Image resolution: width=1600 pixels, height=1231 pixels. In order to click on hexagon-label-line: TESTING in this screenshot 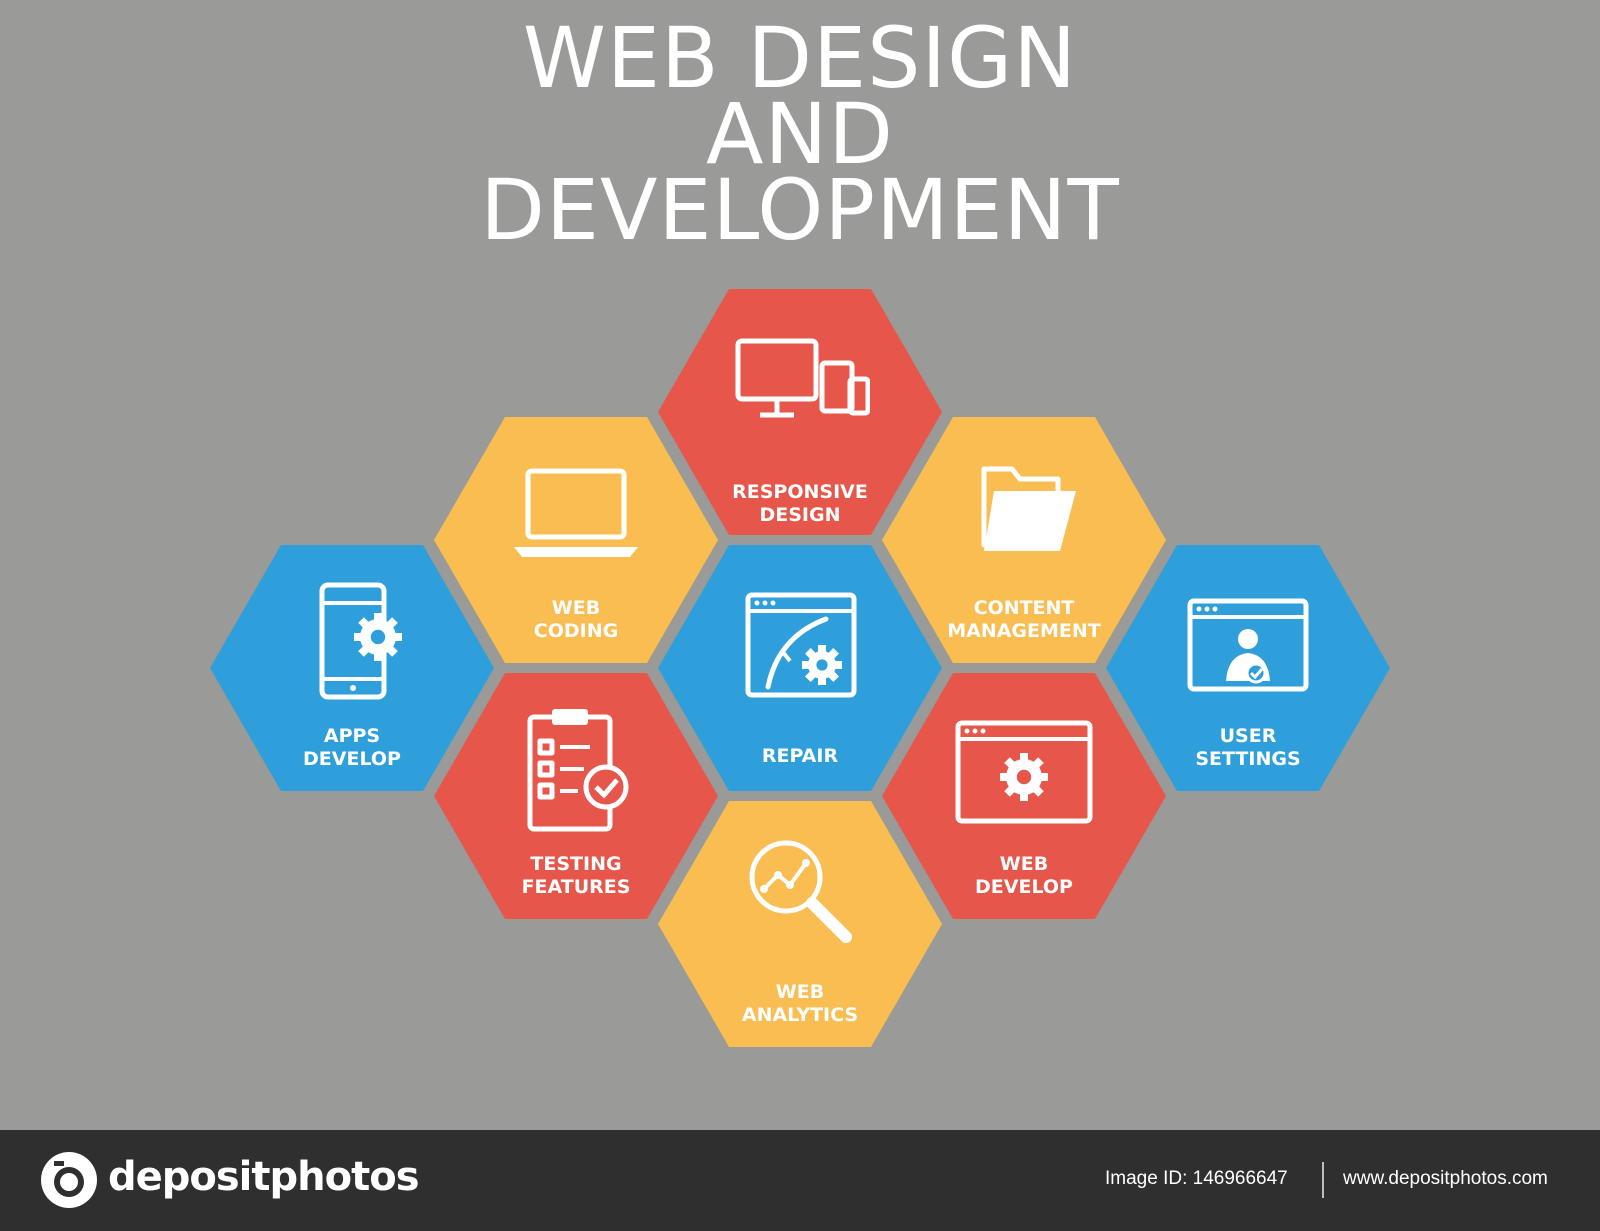, I will do `click(576, 864)`.